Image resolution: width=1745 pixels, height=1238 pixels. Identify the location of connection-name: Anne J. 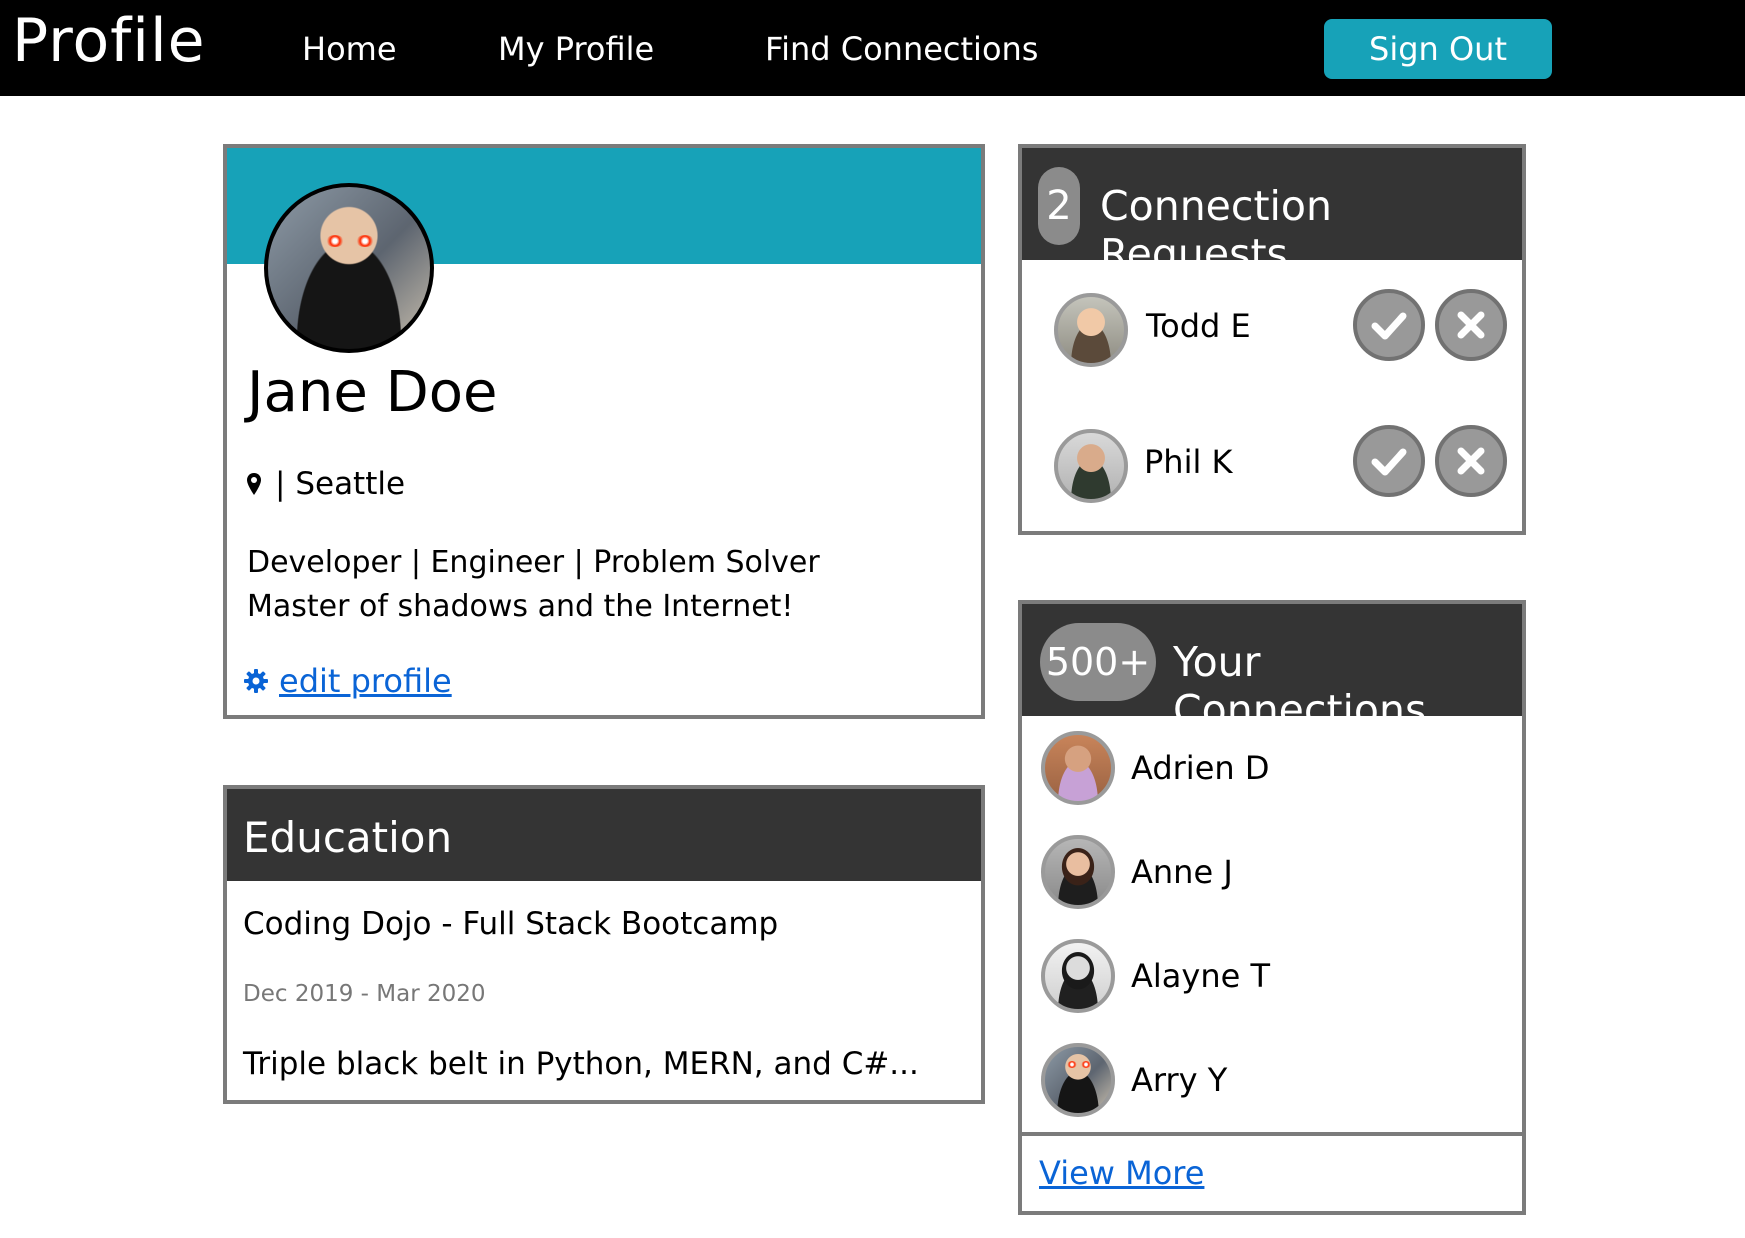
(1182, 872).